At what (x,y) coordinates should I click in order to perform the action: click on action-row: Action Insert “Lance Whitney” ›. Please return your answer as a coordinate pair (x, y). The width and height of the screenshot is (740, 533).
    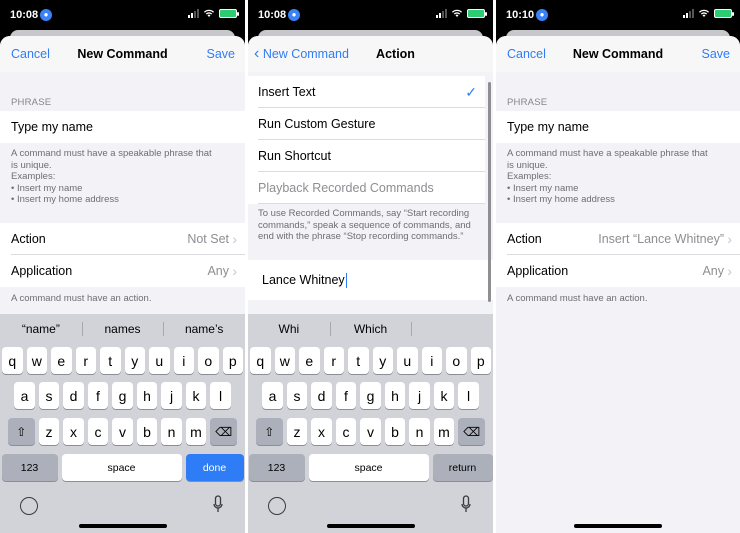
    Looking at the image, I should click on (618, 239).